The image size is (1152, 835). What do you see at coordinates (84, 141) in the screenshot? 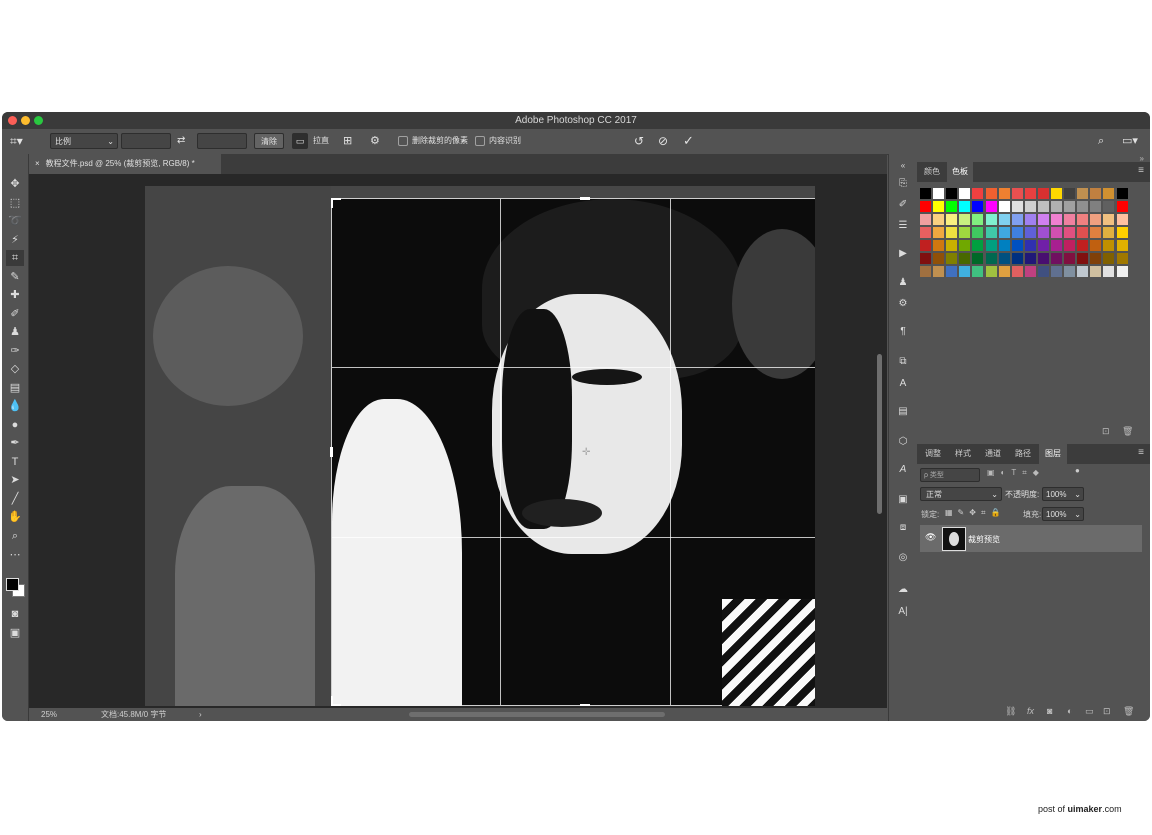
I see `ratio-select: 比例 ⌄` at bounding box center [84, 141].